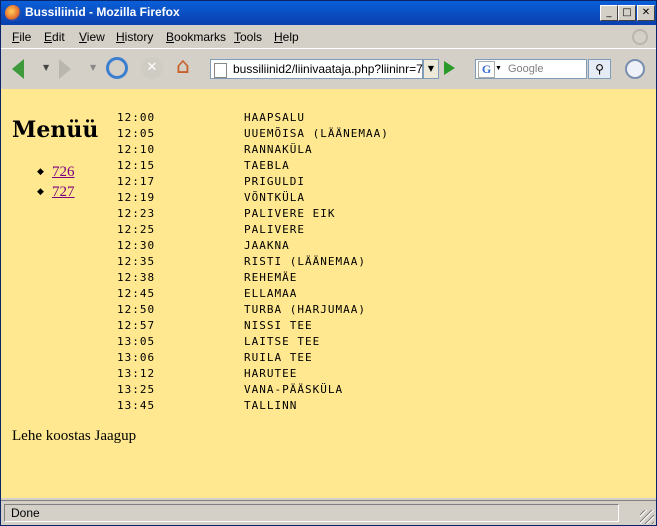 Image resolution: width=657 pixels, height=526 pixels. What do you see at coordinates (92, 37) in the screenshot?
I see `menu-view: View` at bounding box center [92, 37].